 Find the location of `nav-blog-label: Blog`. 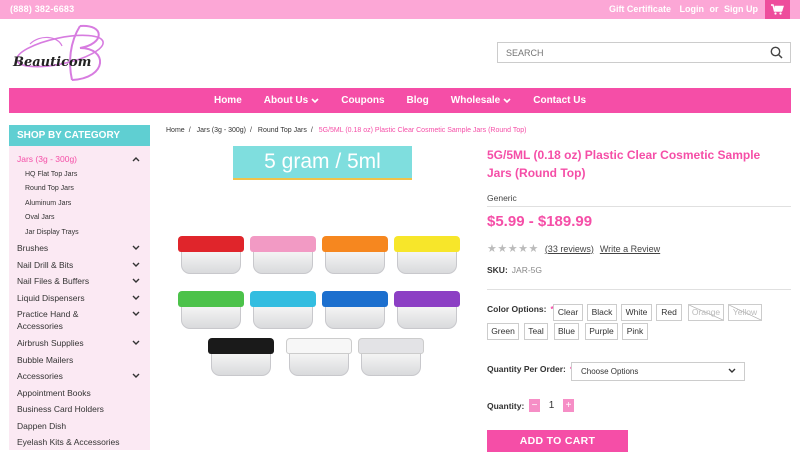

nav-blog-label: Blog is located at coordinates (417, 100).